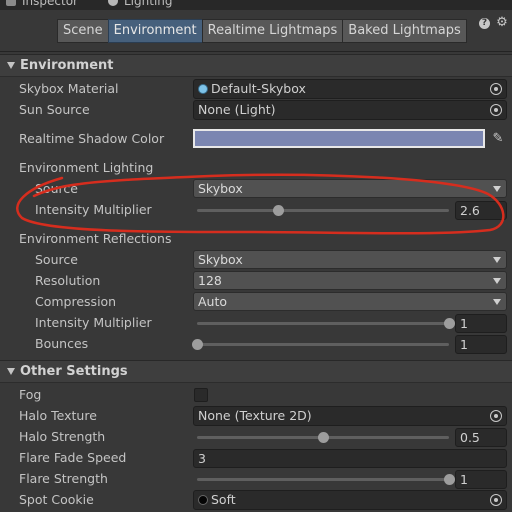  What do you see at coordinates (256, 371) in the screenshot?
I see `section-header-other-settings: Other Settings` at bounding box center [256, 371].